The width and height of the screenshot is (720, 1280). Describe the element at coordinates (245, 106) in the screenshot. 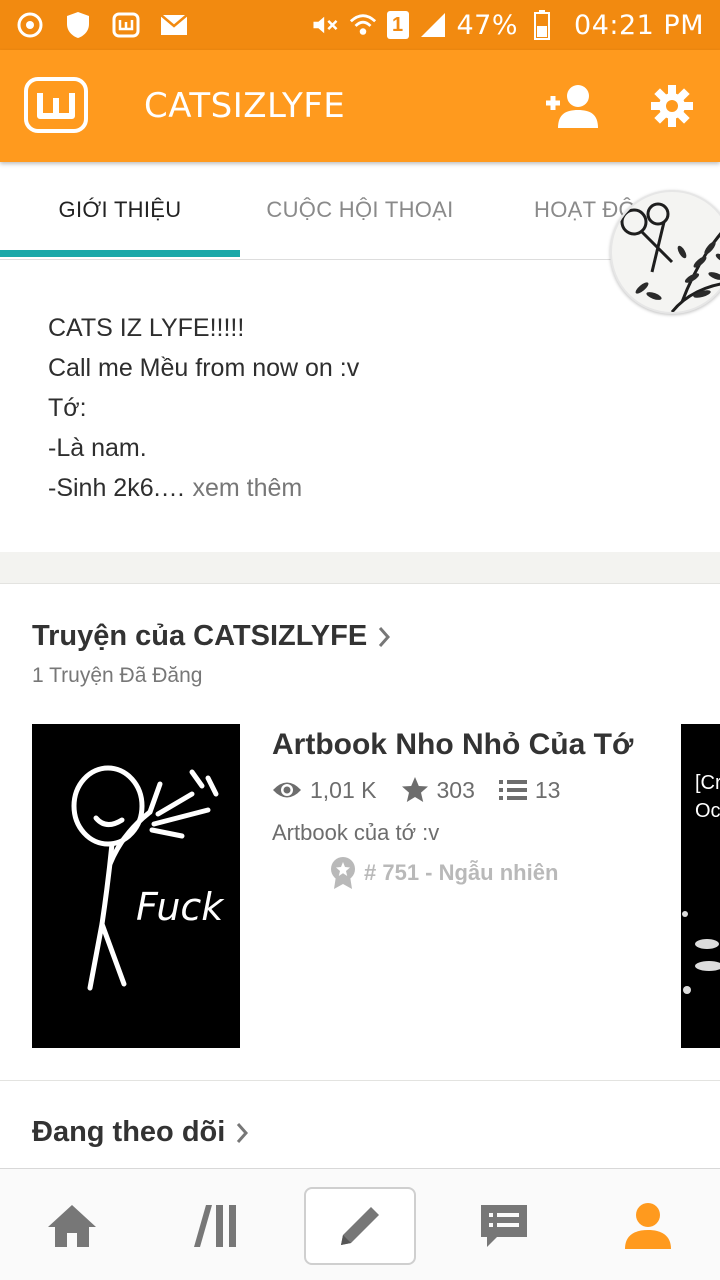

I see `page-title: CATSIZLYFE` at that location.